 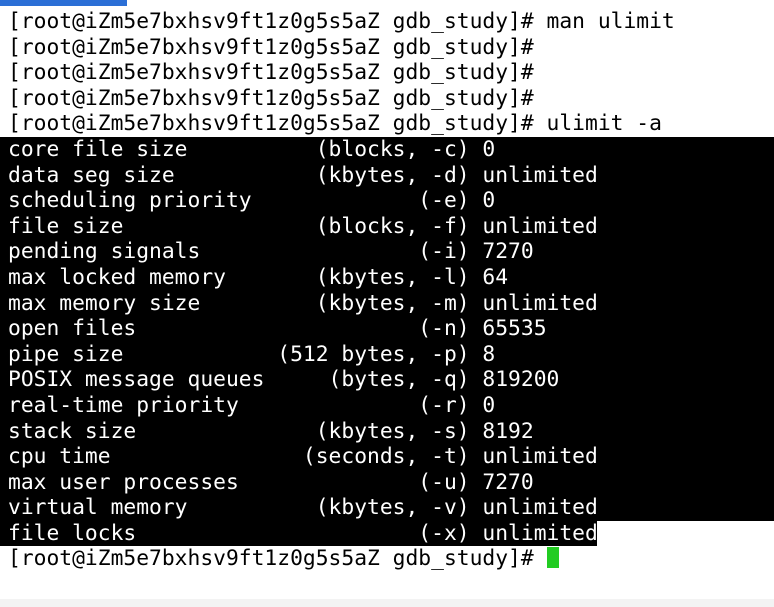 I want to click on bottom-strip, so click(x=387, y=603).